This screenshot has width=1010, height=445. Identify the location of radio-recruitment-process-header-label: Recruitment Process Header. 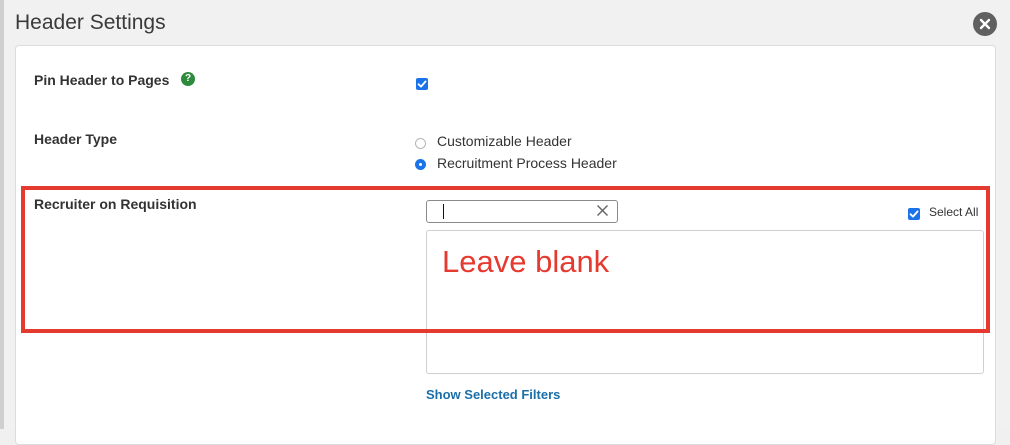
(527, 163).